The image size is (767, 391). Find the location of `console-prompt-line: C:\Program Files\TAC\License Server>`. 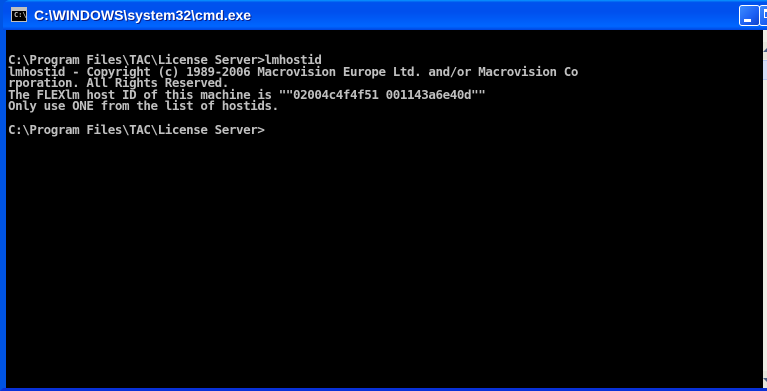

console-prompt-line: C:\Program Files\TAC\License Server> is located at coordinates (293, 129).